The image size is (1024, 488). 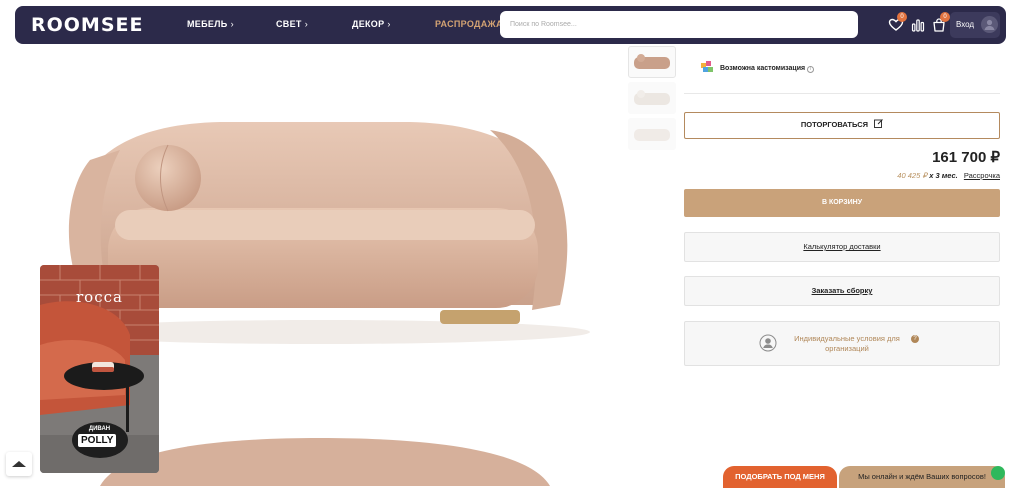 What do you see at coordinates (943, 175) in the screenshot?
I see `installment-term: x 3 мес.` at bounding box center [943, 175].